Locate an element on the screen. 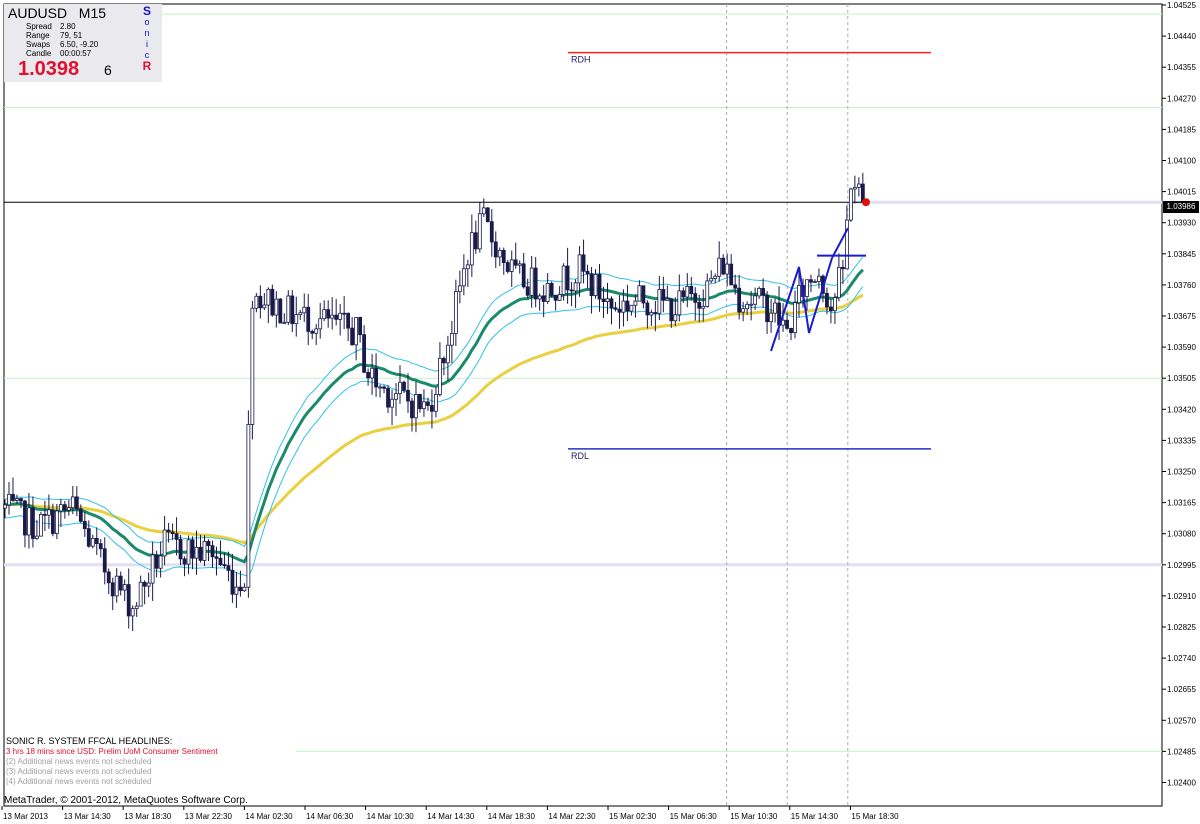 This screenshot has width=1200, height=824. y-tick-label: 1.02825 is located at coordinates (1181, 627).